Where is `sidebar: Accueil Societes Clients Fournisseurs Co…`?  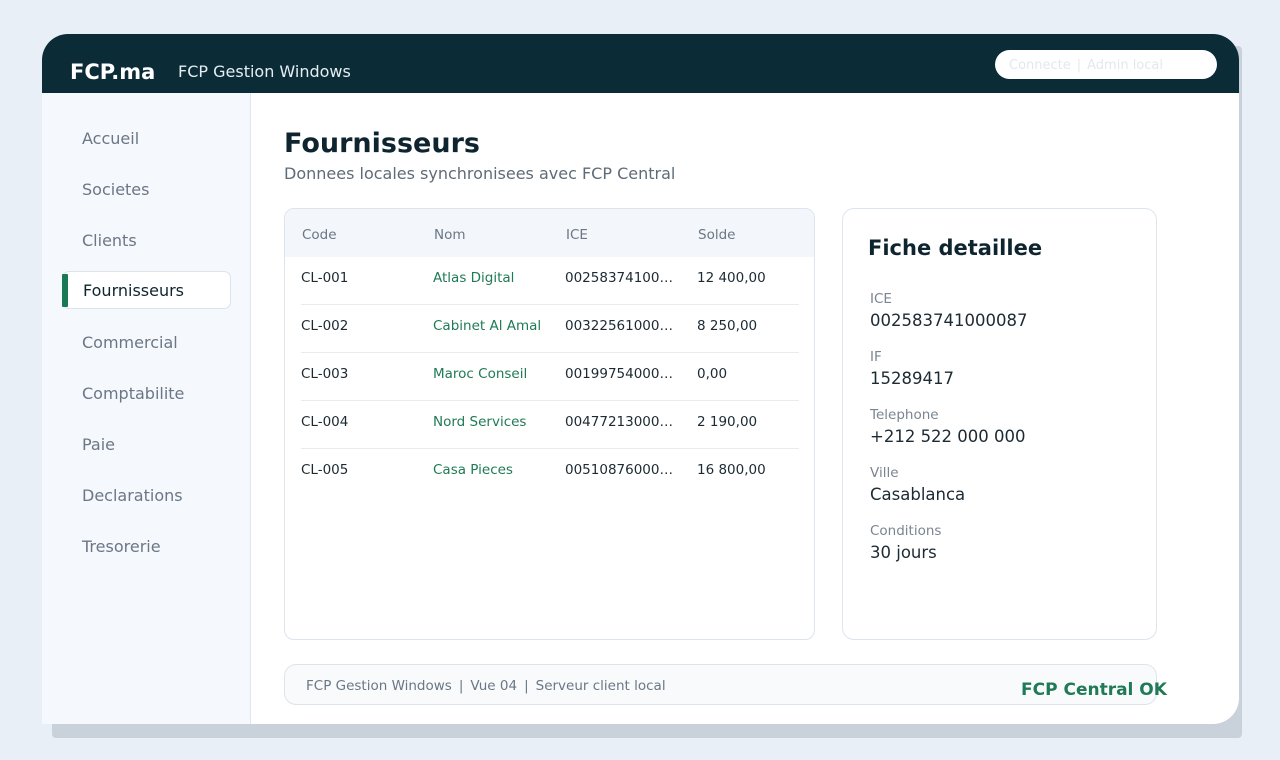
sidebar: Accueil Societes Clients Fournisseurs Co… is located at coordinates (146, 408).